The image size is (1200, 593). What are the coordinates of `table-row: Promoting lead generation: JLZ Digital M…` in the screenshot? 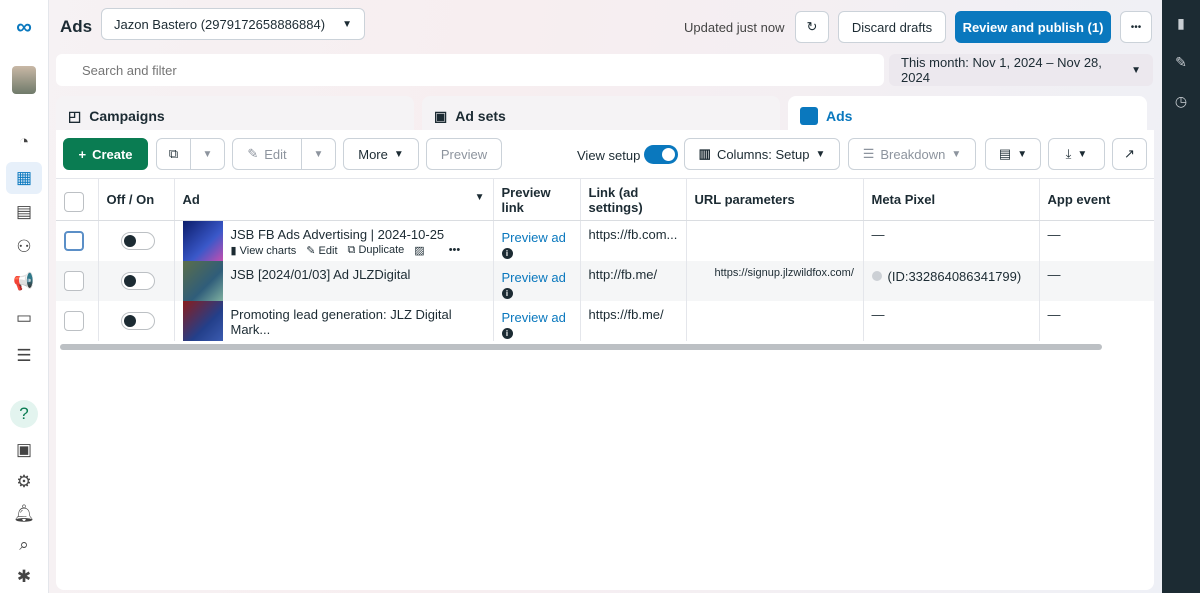 It's located at (605, 320).